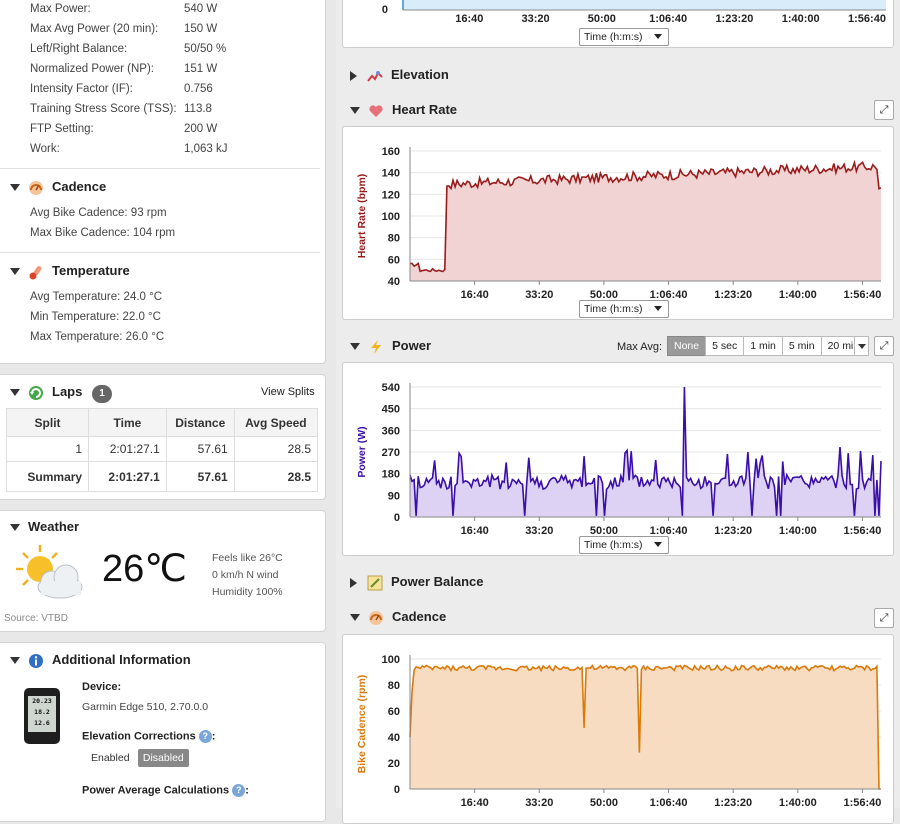  What do you see at coordinates (42, 723) in the screenshot?
I see `device-screen-line: 12.6` at bounding box center [42, 723].